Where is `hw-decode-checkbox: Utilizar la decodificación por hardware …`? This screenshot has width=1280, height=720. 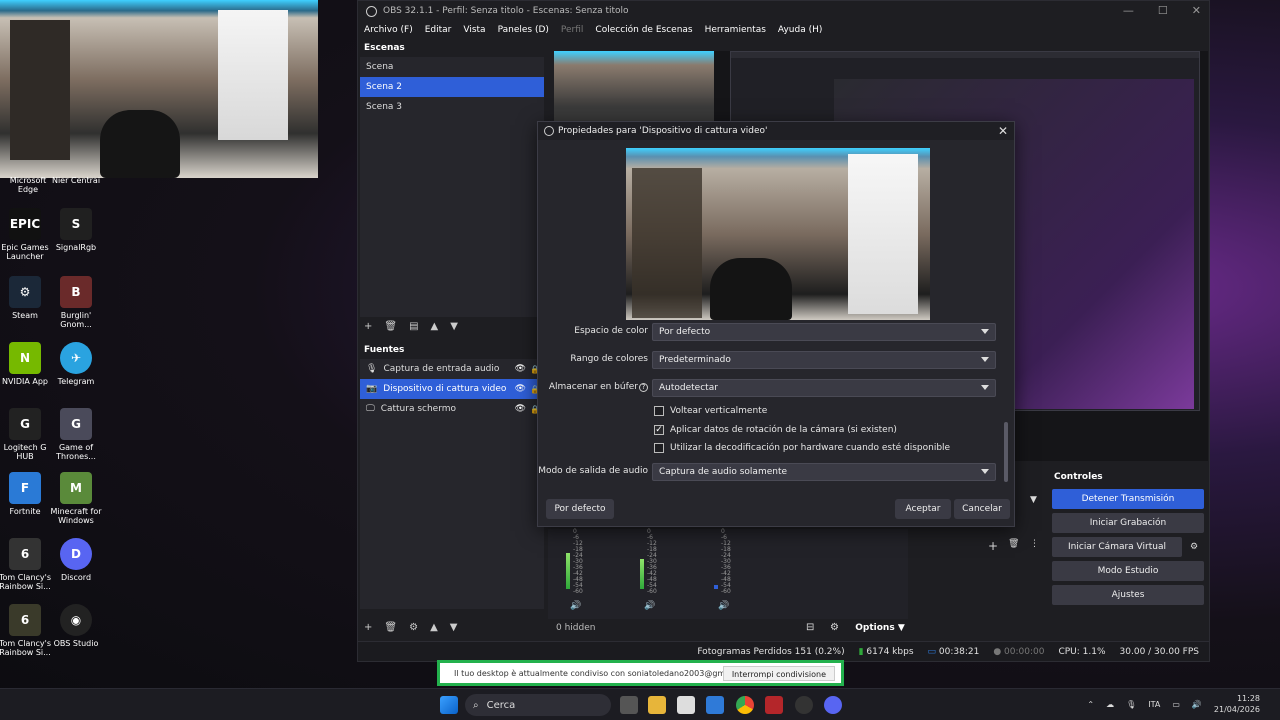
hw-decode-checkbox: Utilizar la decodificación por hardware … is located at coordinates (802, 448).